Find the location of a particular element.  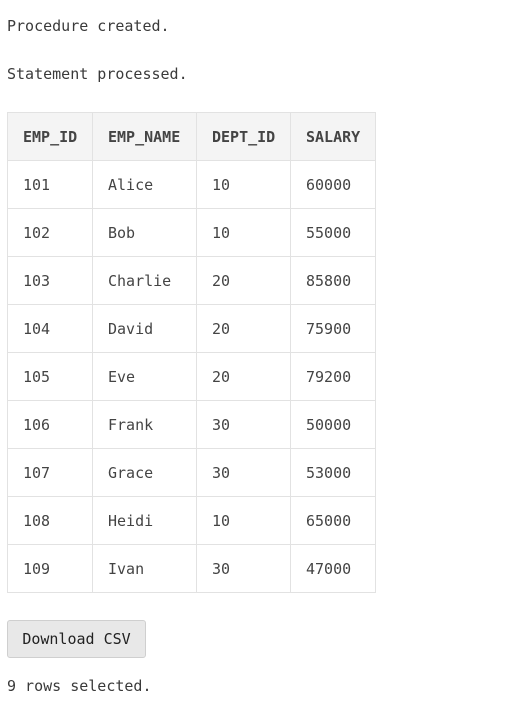

table-row: 109 Ivan 30 47000 is located at coordinates (191, 568).